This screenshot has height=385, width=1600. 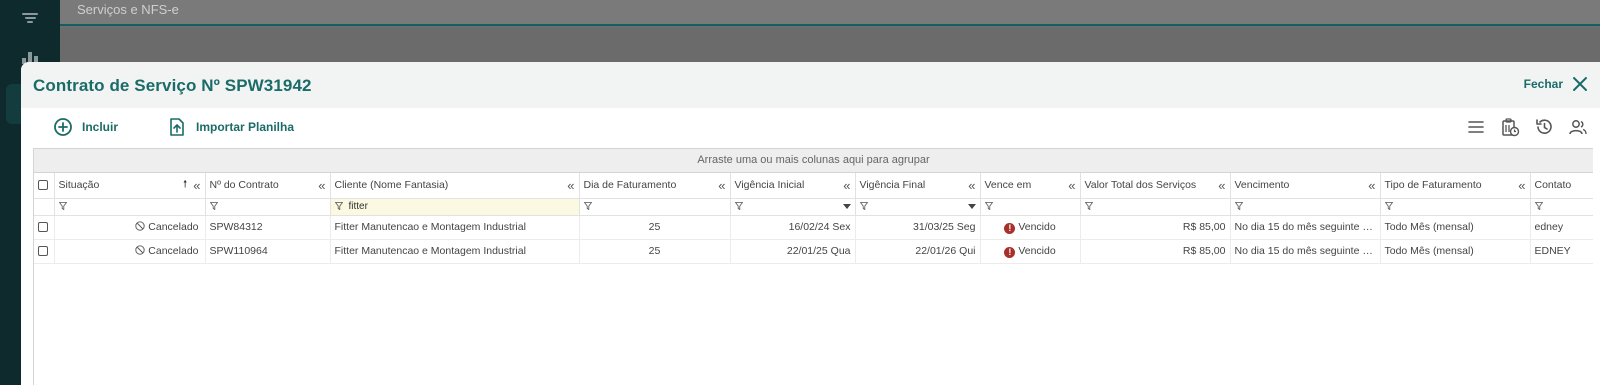 I want to click on menu-icon, so click(x=30, y=18).